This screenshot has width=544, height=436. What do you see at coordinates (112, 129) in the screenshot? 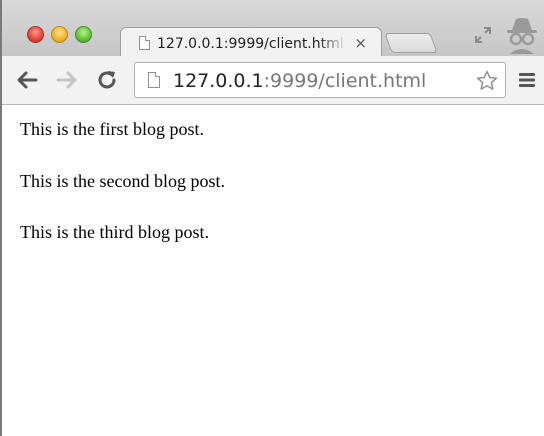
I see `blog-post: This is the first blog post.` at bounding box center [112, 129].